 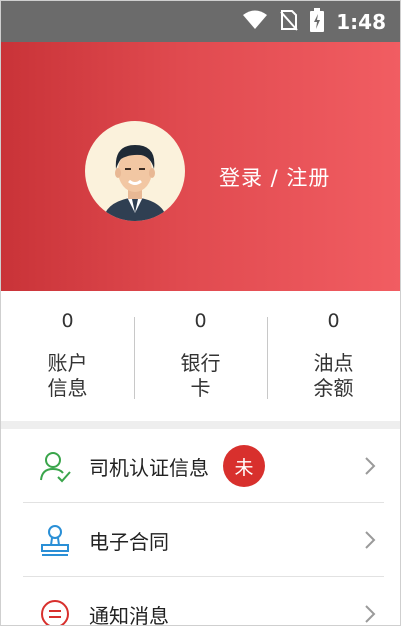 What do you see at coordinates (289, 22) in the screenshot?
I see `no-sim-icon` at bounding box center [289, 22].